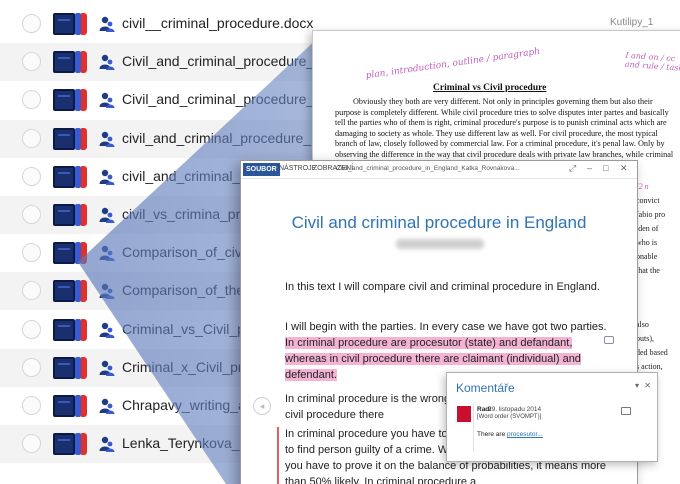 This screenshot has height=484, width=680. Describe the element at coordinates (637, 385) in the screenshot. I see `chevron-down-icon: ▾` at that location.